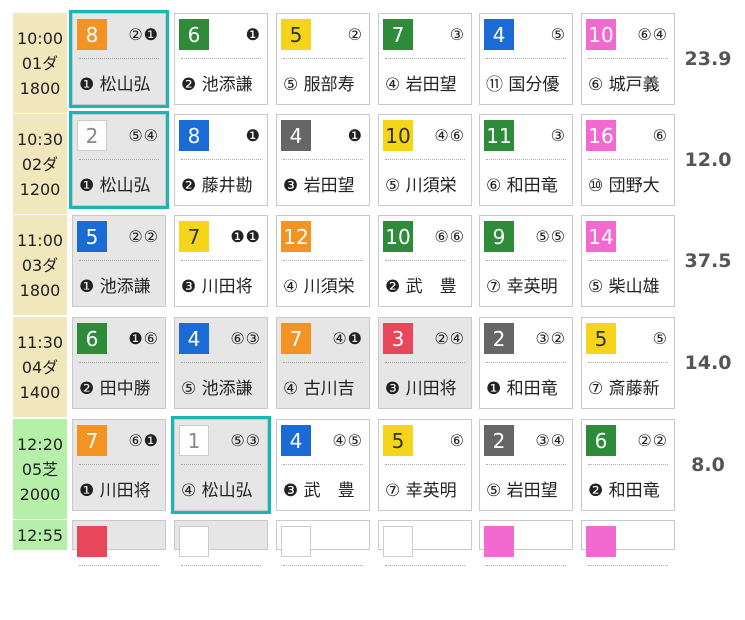 Image resolution: width=745 pixels, height=620 pixels. What do you see at coordinates (119, 465) in the screenshot?
I see `entry-cell: 7 ⑥❶ ❶ 川田将` at bounding box center [119, 465].